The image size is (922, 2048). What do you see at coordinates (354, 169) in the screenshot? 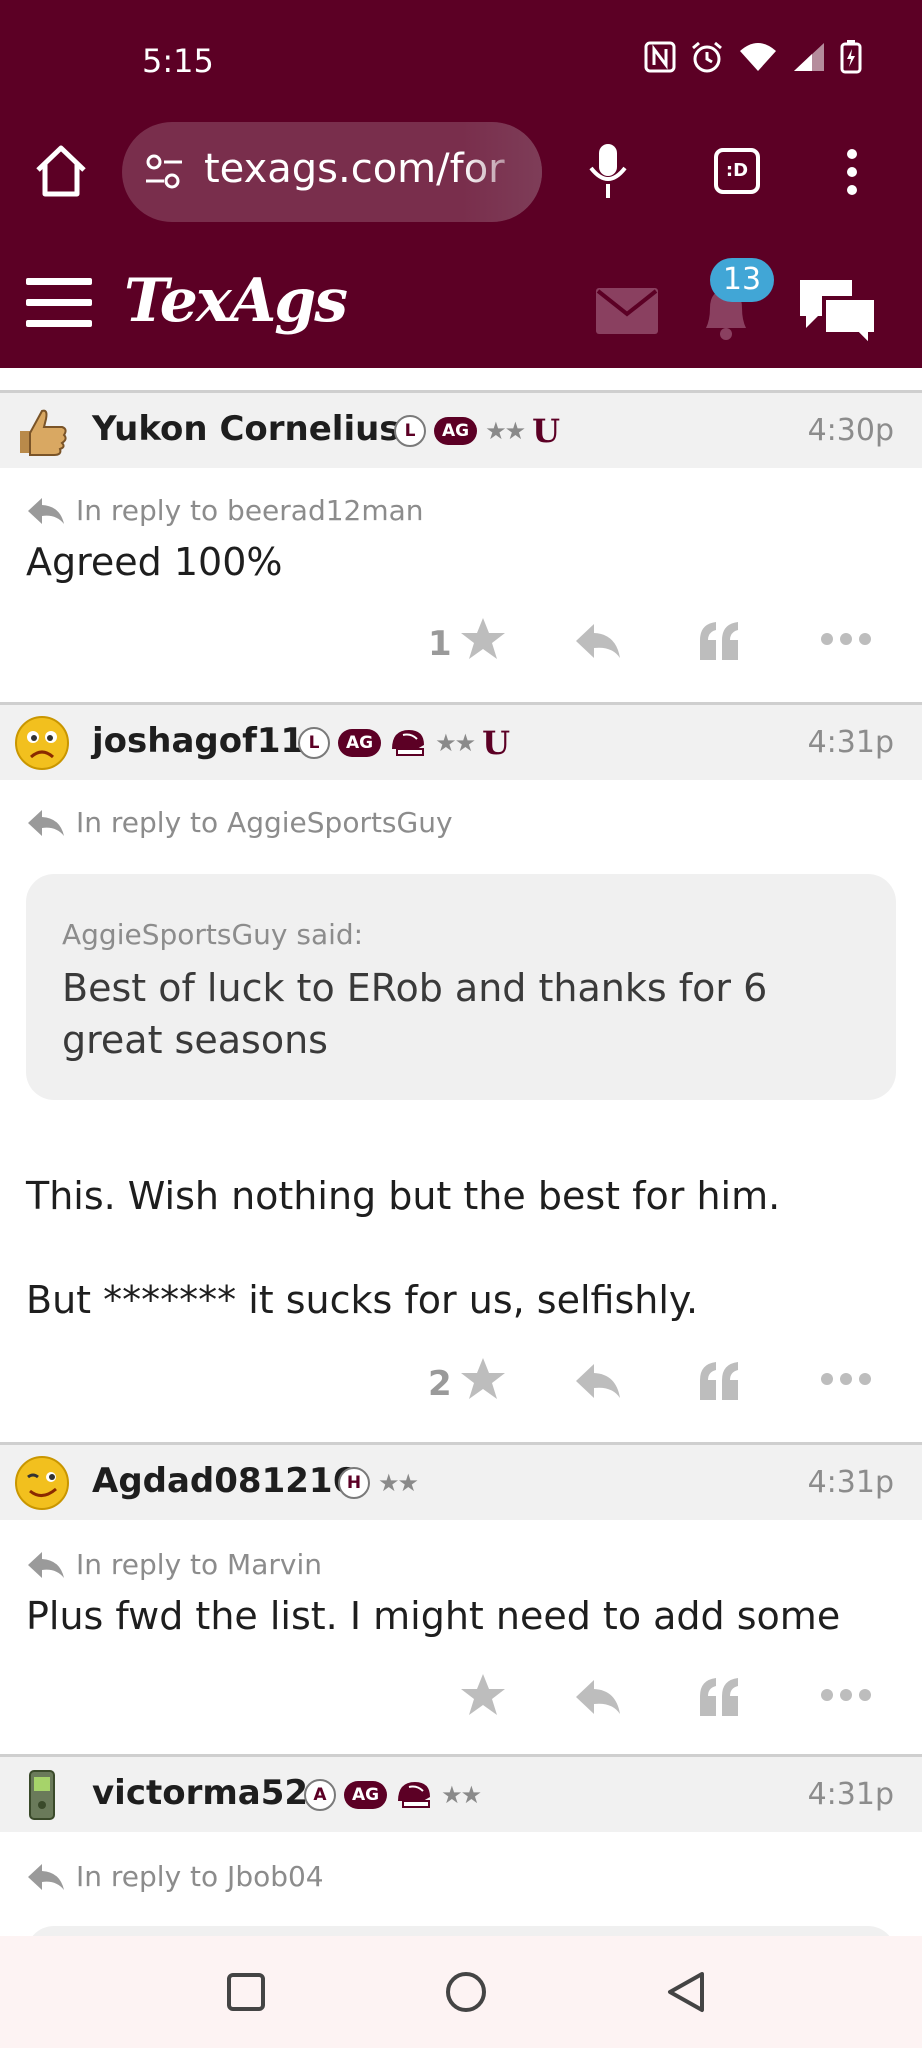
I see `url-text: texags.com/for` at bounding box center [354, 169].